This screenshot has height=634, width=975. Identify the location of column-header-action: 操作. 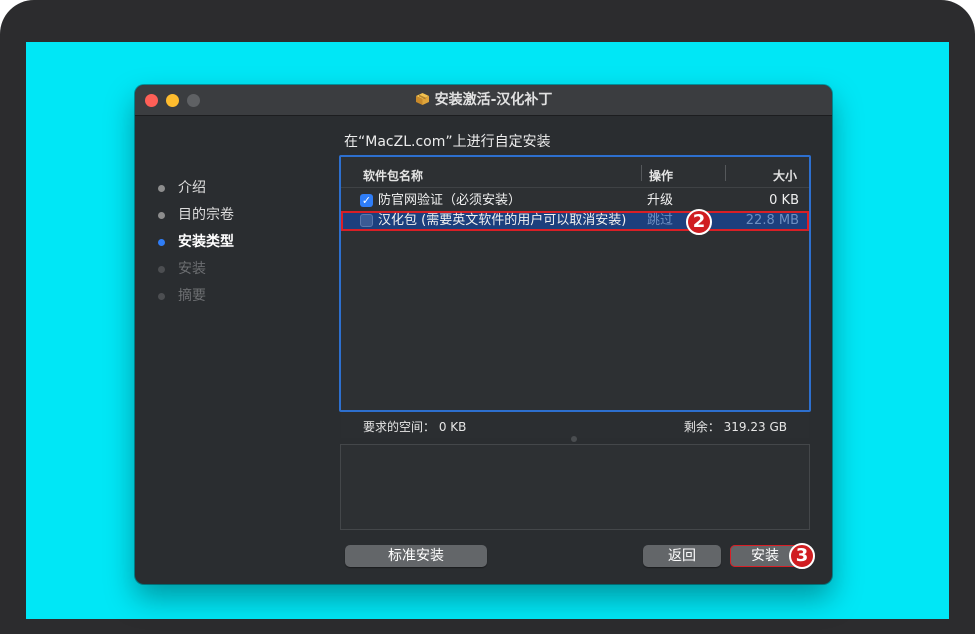
(661, 175).